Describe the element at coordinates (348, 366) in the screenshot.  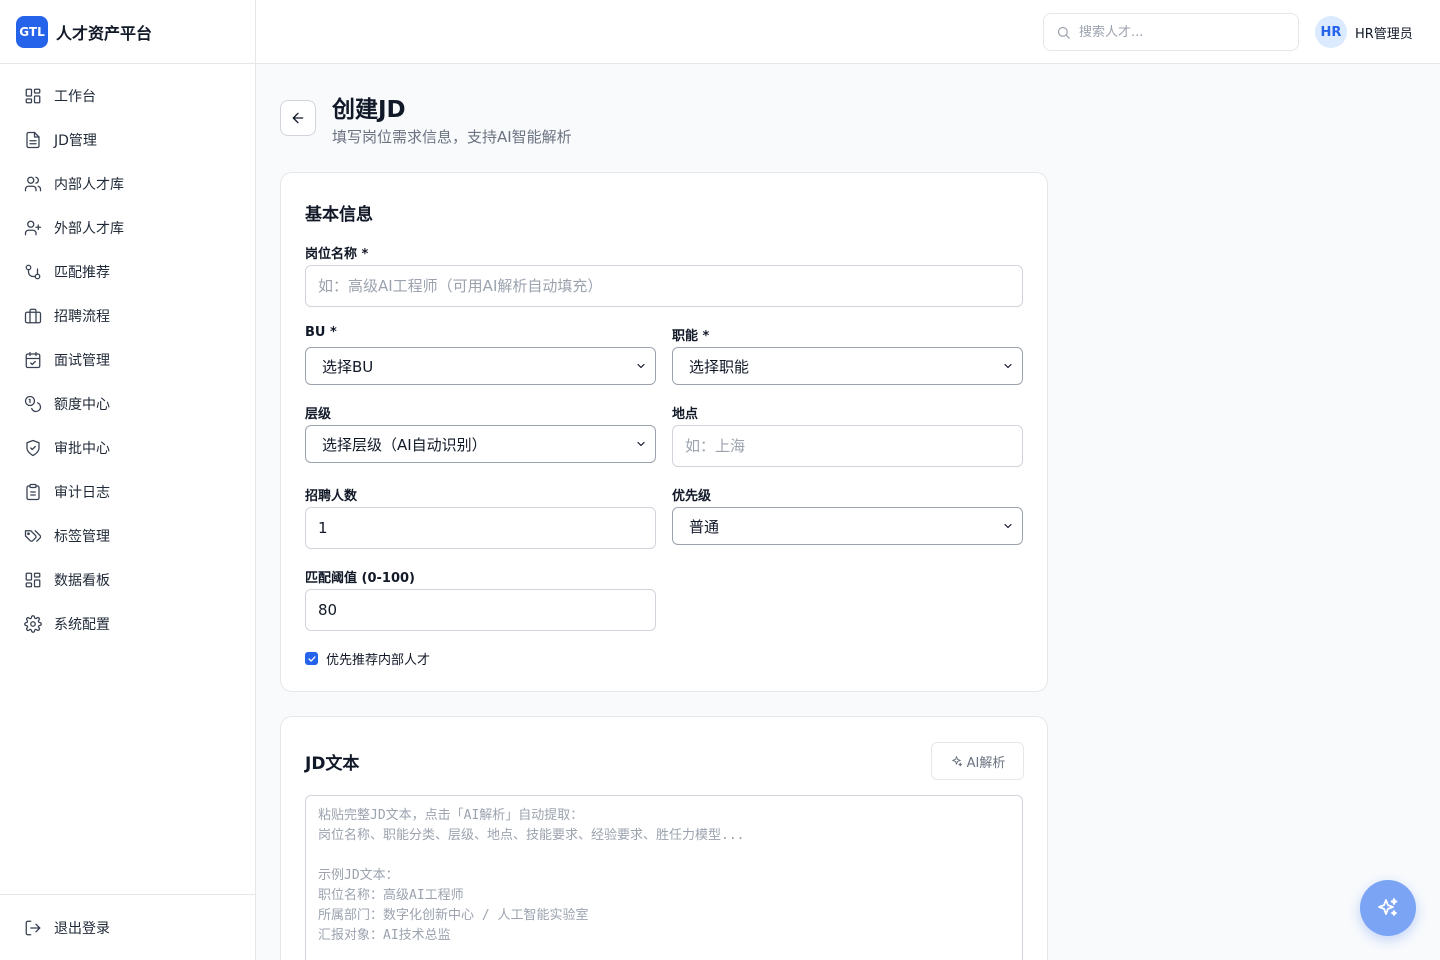
I see `bu-select-value: 选择BU` at that location.